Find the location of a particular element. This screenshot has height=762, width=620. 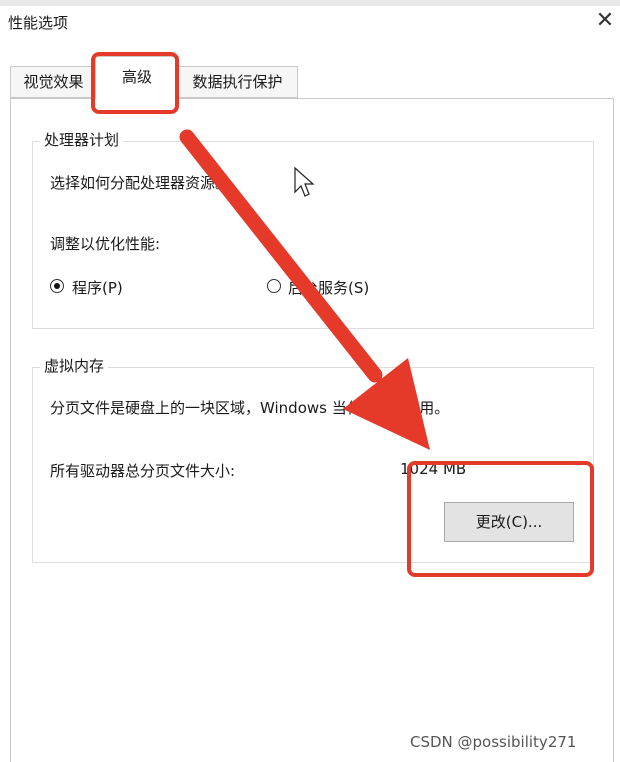

virtual-memory-legend: 虚拟内存 is located at coordinates (74, 365).